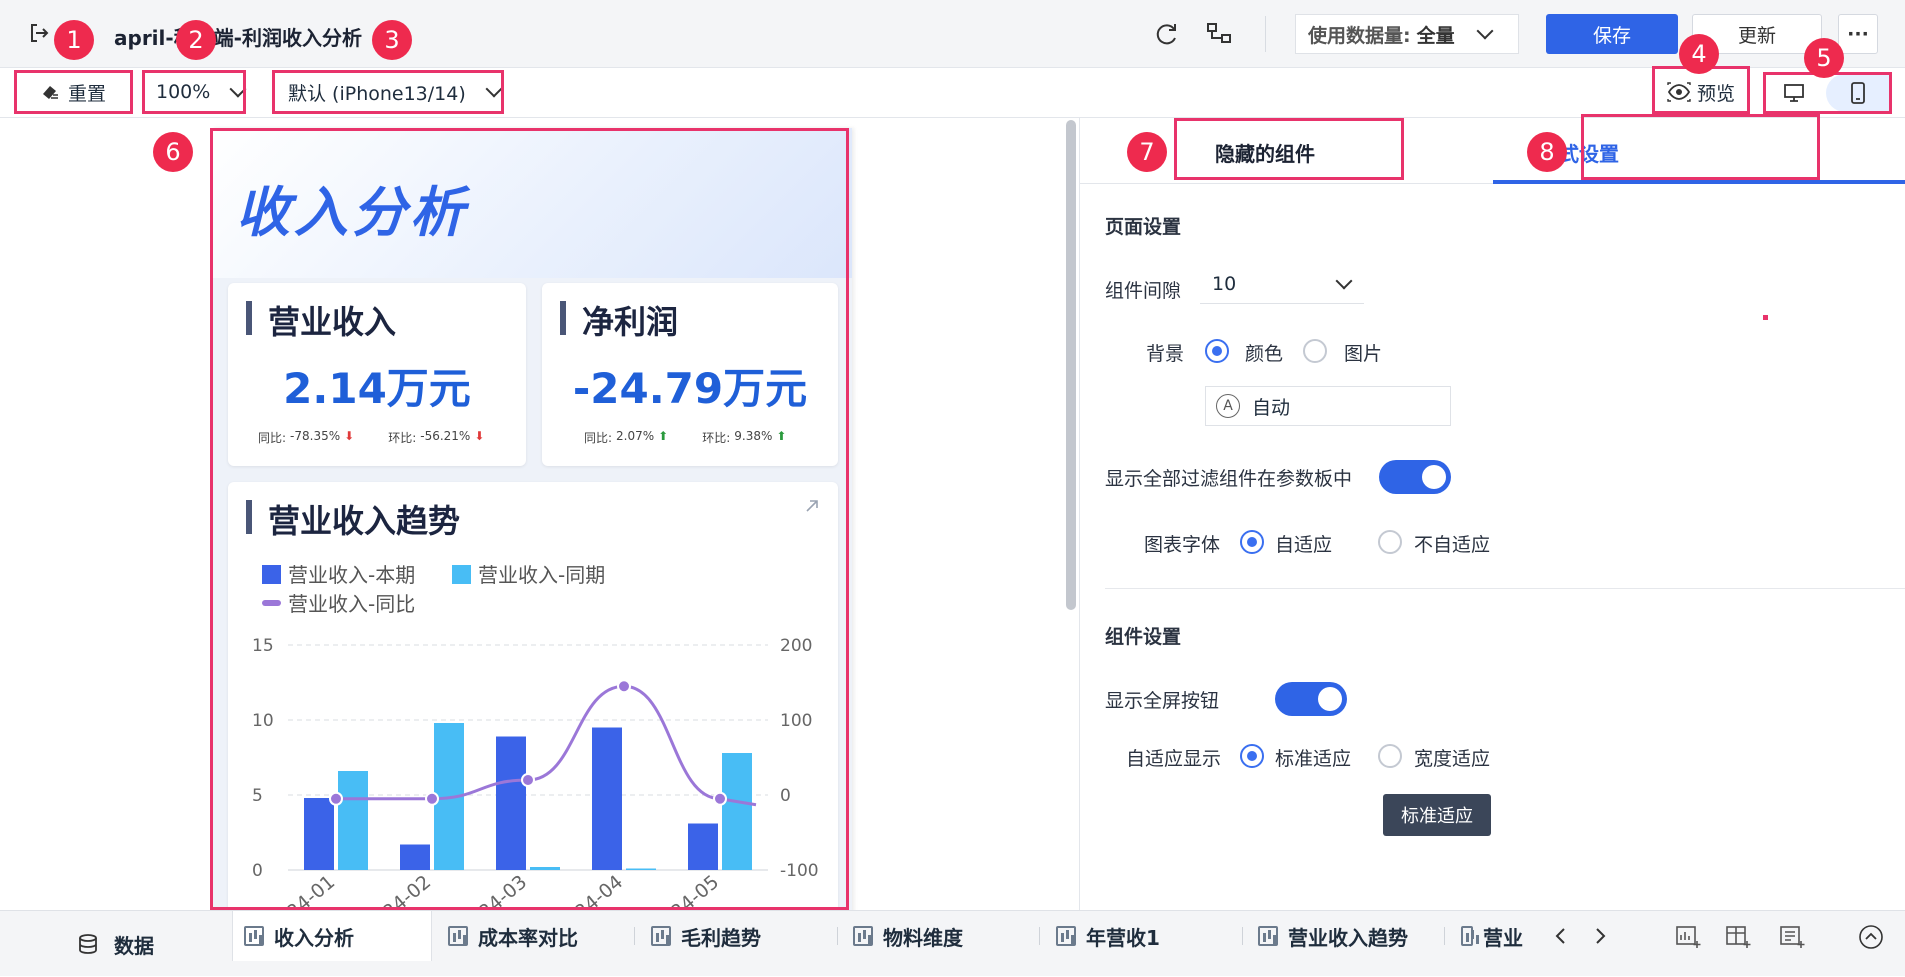 The height and width of the screenshot is (977, 1905). Describe the element at coordinates (706, 936) in the screenshot. I see `sheet-tab: 毛利趋势` at that location.